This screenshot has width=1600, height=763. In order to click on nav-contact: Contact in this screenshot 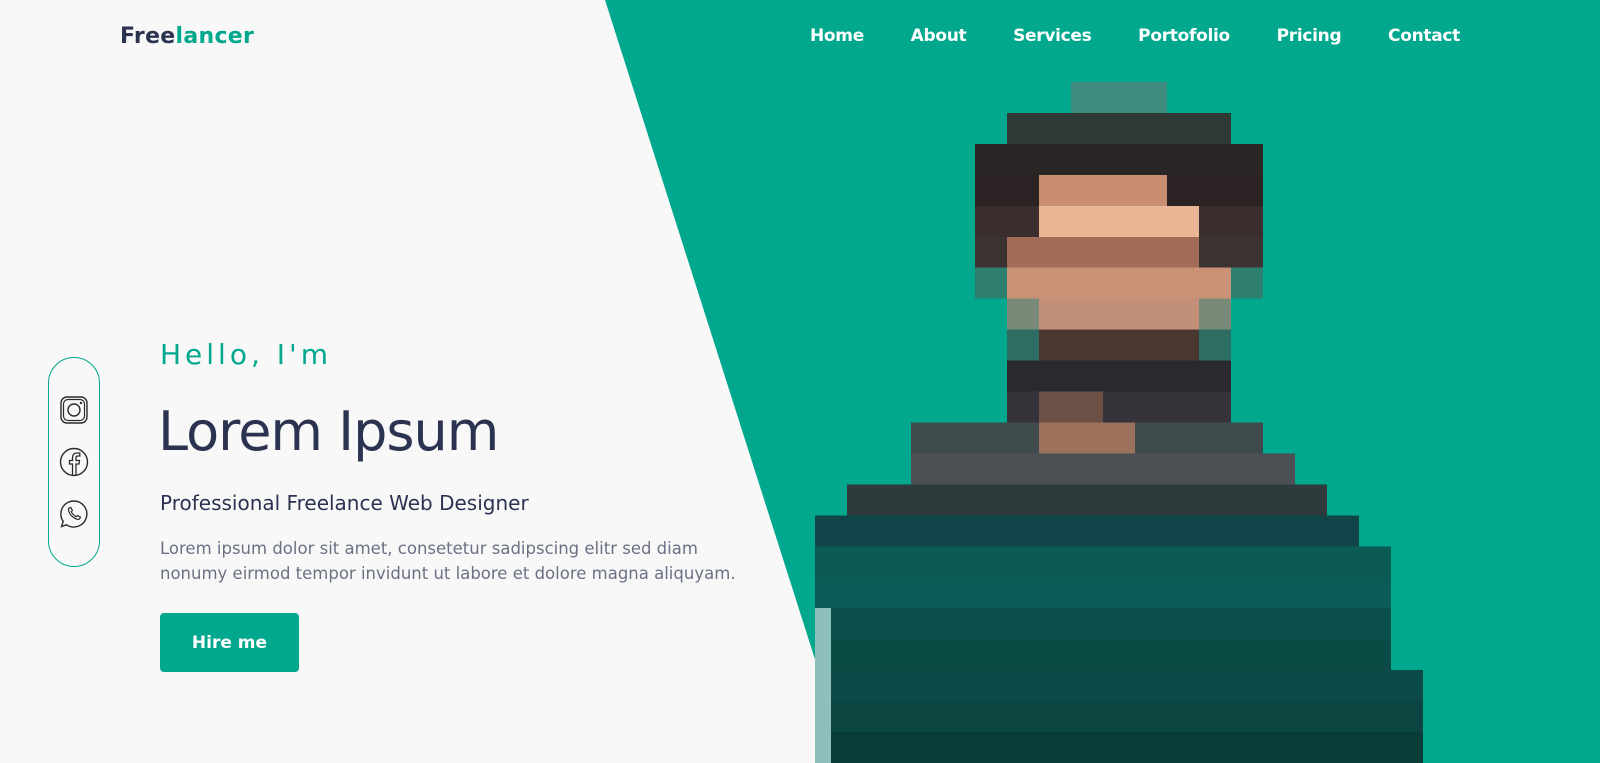, I will do `click(1424, 36)`.